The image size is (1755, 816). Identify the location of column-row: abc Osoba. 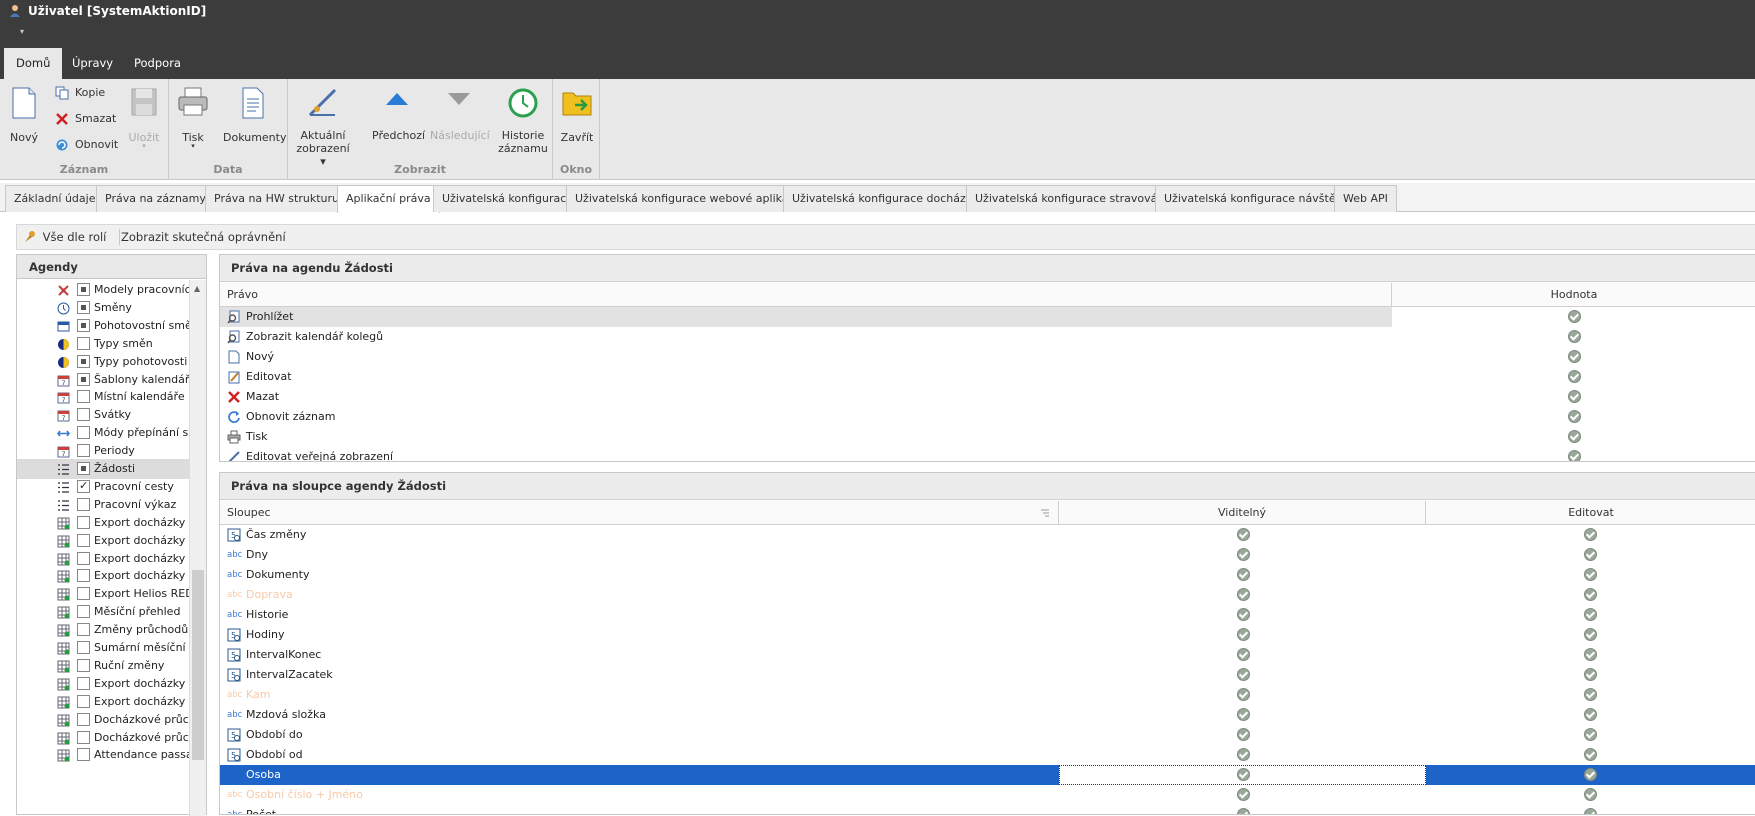
(987, 775).